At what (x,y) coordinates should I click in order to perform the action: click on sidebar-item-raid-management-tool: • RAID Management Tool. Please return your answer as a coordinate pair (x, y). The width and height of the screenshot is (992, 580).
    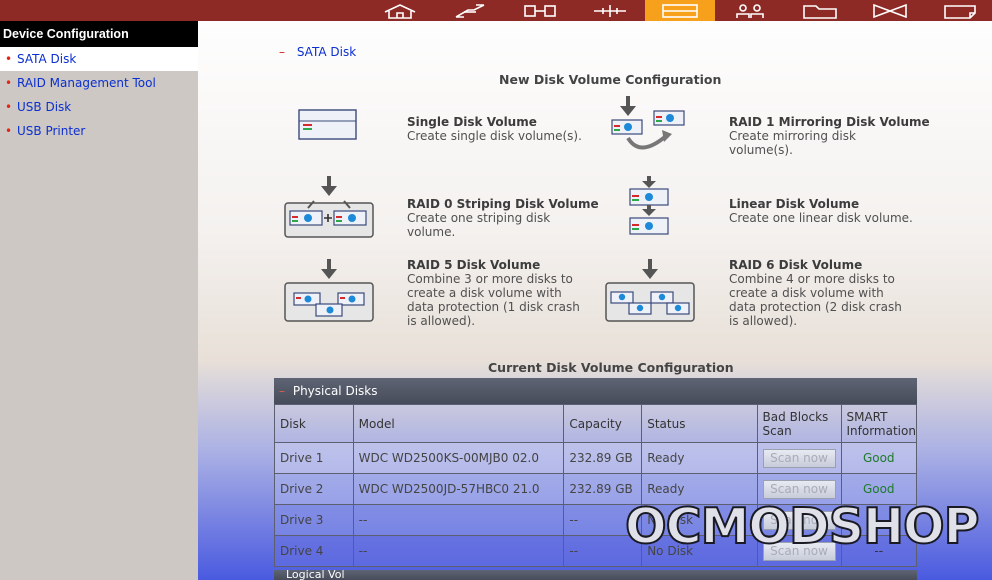
    Looking at the image, I should click on (99, 83).